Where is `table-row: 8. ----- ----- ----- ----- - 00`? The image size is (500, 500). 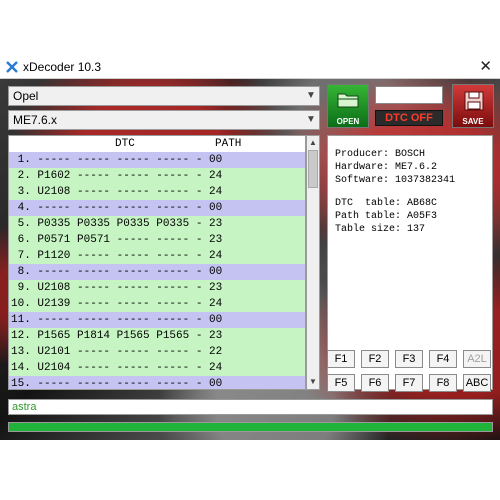 table-row: 8. ----- ----- ----- ----- - 00 is located at coordinates (157, 272).